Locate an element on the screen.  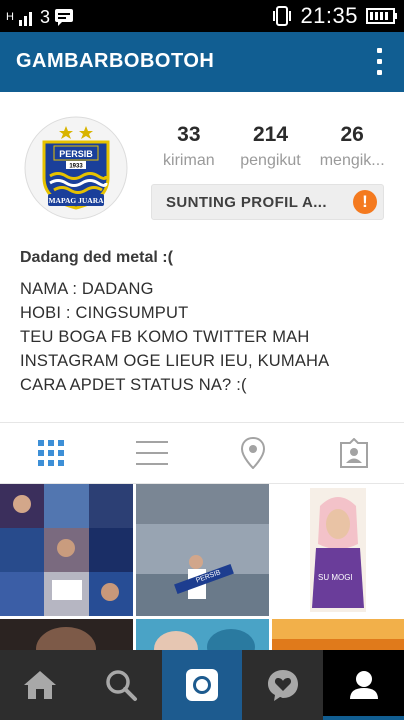
profile-view-tabs is located at coordinates (202, 453).